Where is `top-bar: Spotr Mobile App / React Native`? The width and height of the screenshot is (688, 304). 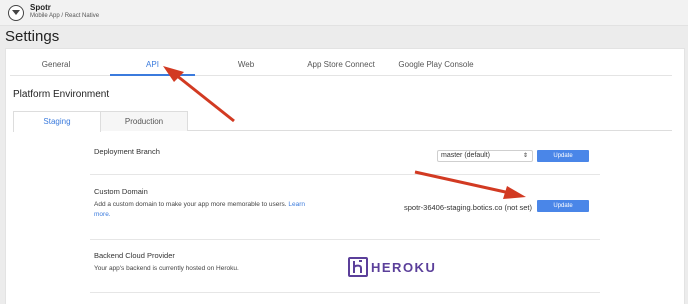 top-bar: Spotr Mobile App / React Native is located at coordinates (344, 13).